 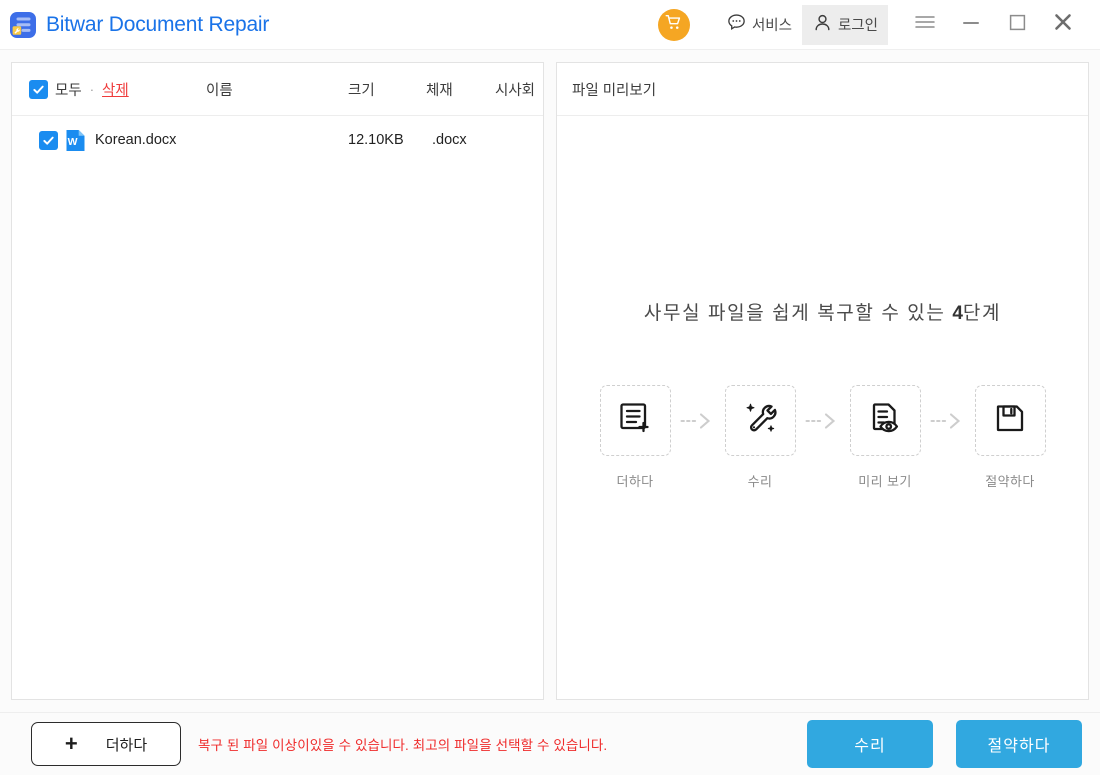 I want to click on row-checkbox, so click(x=48, y=140).